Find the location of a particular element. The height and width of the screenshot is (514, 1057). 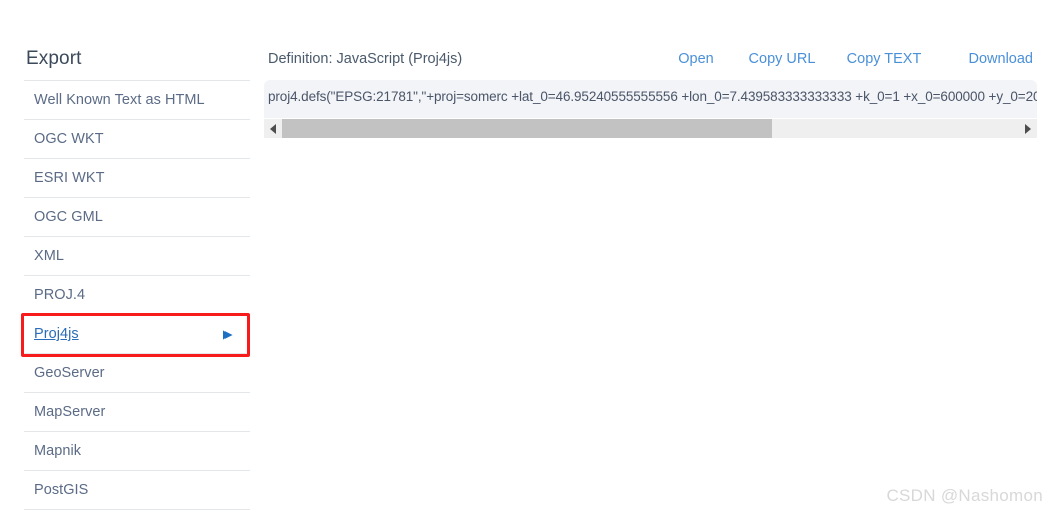

watermark: CSDN @Nashomon is located at coordinates (964, 495).